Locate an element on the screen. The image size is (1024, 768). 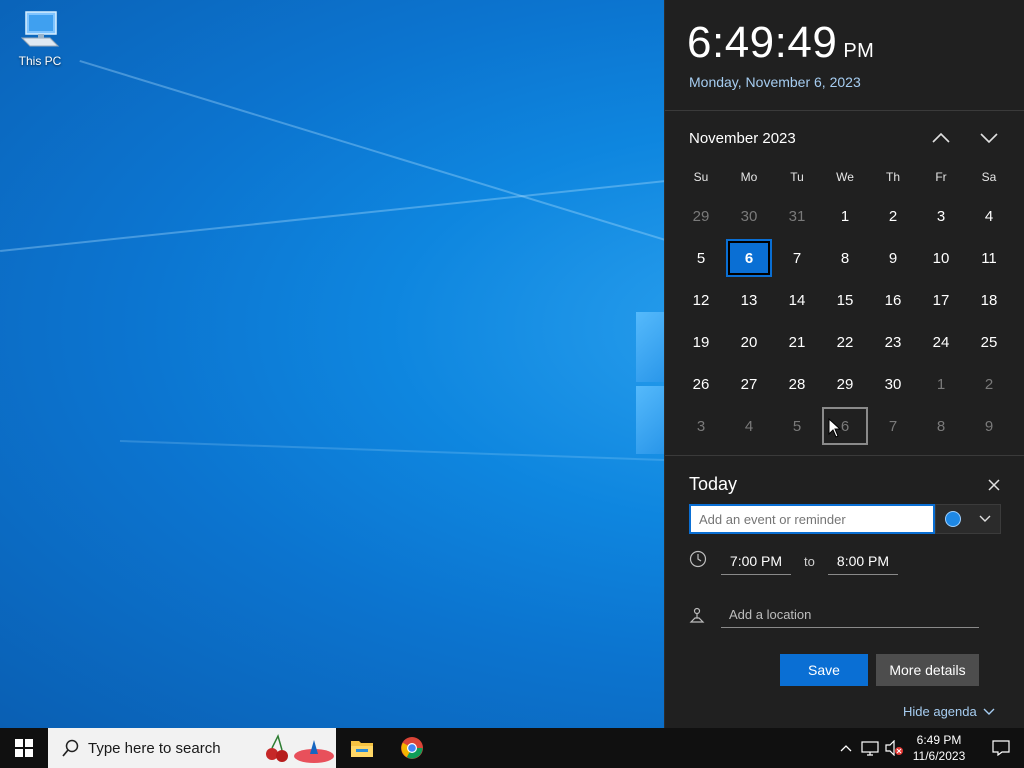
calendar-day: 28 is located at coordinates (797, 384).